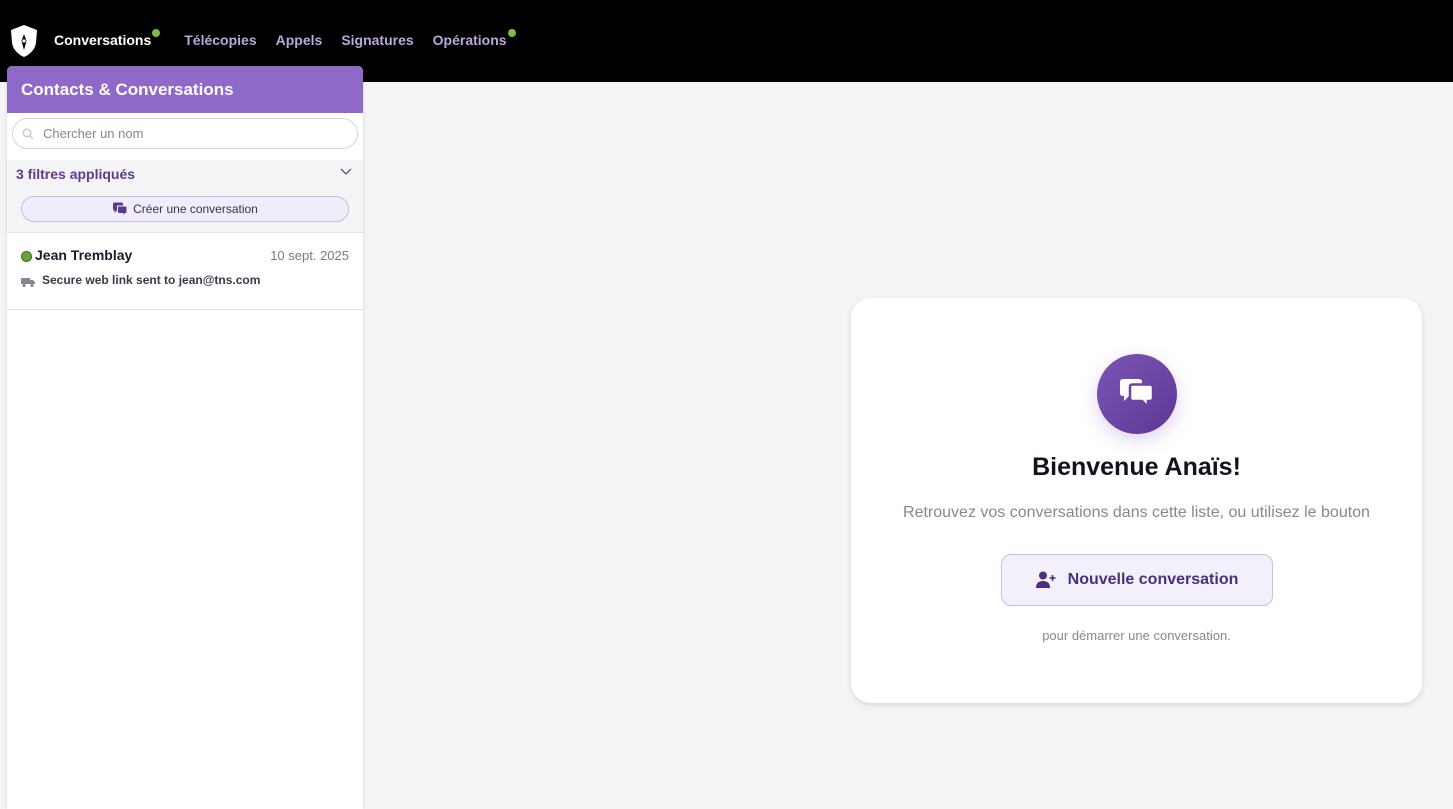 This screenshot has height=809, width=1453. What do you see at coordinates (26, 256) in the screenshot?
I see `online-status-dot` at bounding box center [26, 256].